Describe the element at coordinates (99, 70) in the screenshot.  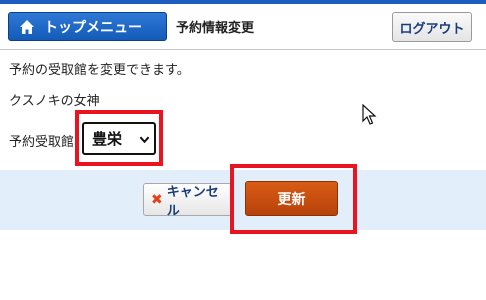
I see `description-text: 予約の受取館を変更できます。` at that location.